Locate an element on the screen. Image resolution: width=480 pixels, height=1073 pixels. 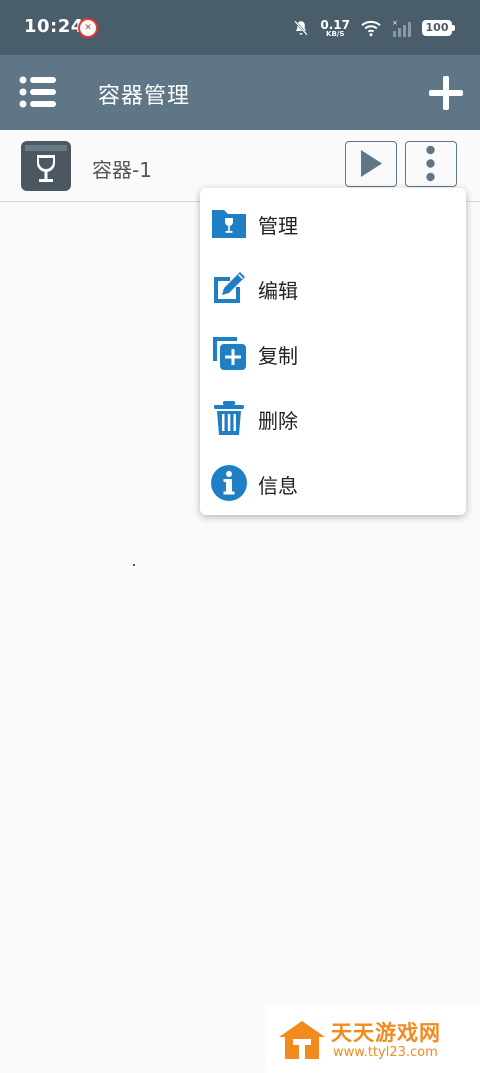
add-container-button is located at coordinates (446, 93).